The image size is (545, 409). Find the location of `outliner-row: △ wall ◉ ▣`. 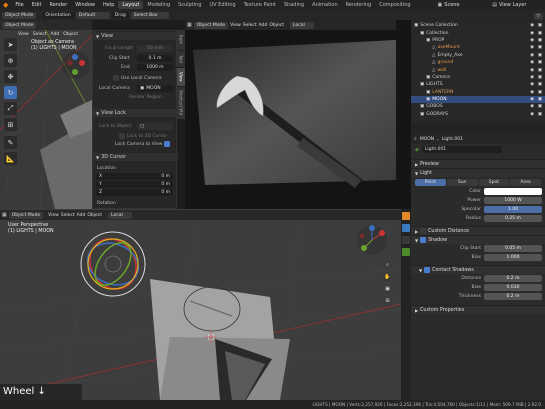

outliner-row: △ wall ◉ ▣ is located at coordinates (478, 69).